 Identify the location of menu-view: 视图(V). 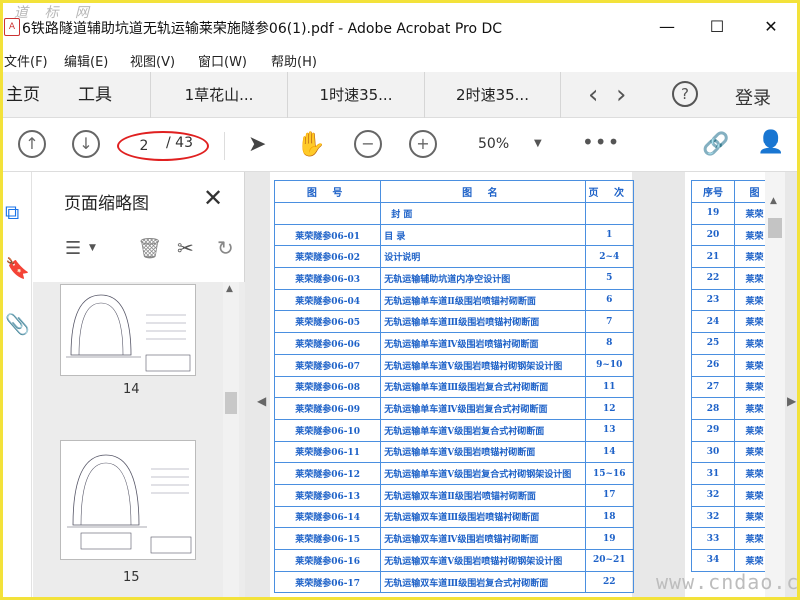
(152, 60).